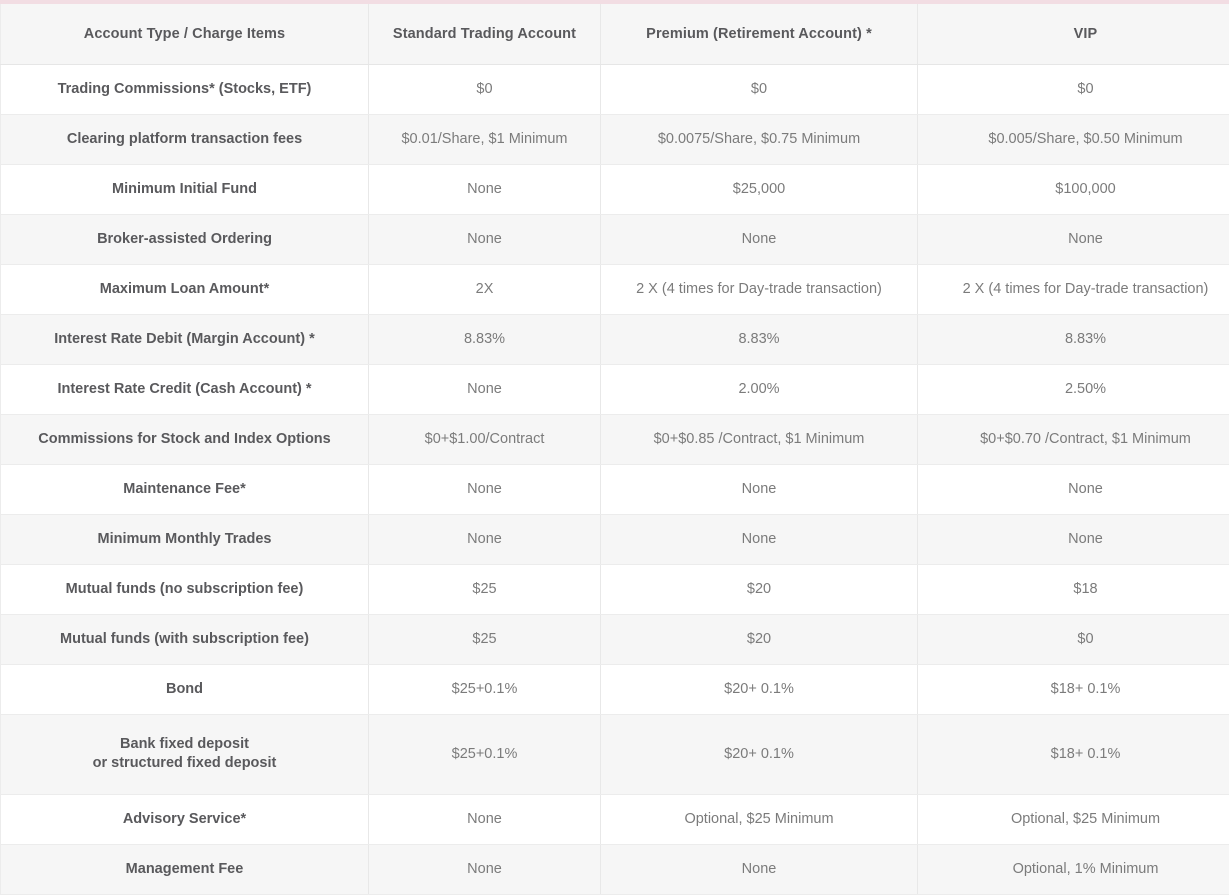 The image size is (1229, 896). Describe the element at coordinates (759, 33) in the screenshot. I see `column-header-premium-retirement-account: Premium (Retirement Account) *` at that location.